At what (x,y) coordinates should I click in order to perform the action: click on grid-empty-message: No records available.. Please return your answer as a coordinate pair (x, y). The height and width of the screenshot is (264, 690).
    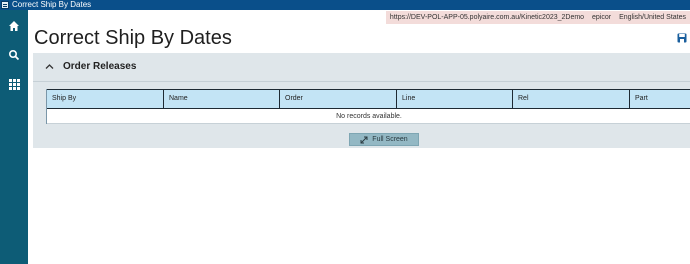
    Looking at the image, I should click on (368, 116).